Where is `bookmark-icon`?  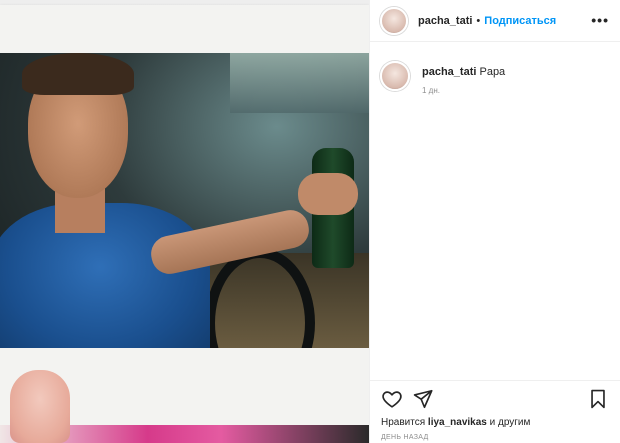 bookmark-icon is located at coordinates (598, 399).